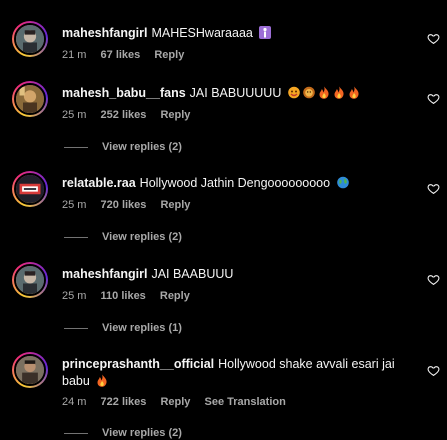 The width and height of the screenshot is (447, 440). I want to click on comment-meta: 21 m 67 likes Reply, so click(128, 55).